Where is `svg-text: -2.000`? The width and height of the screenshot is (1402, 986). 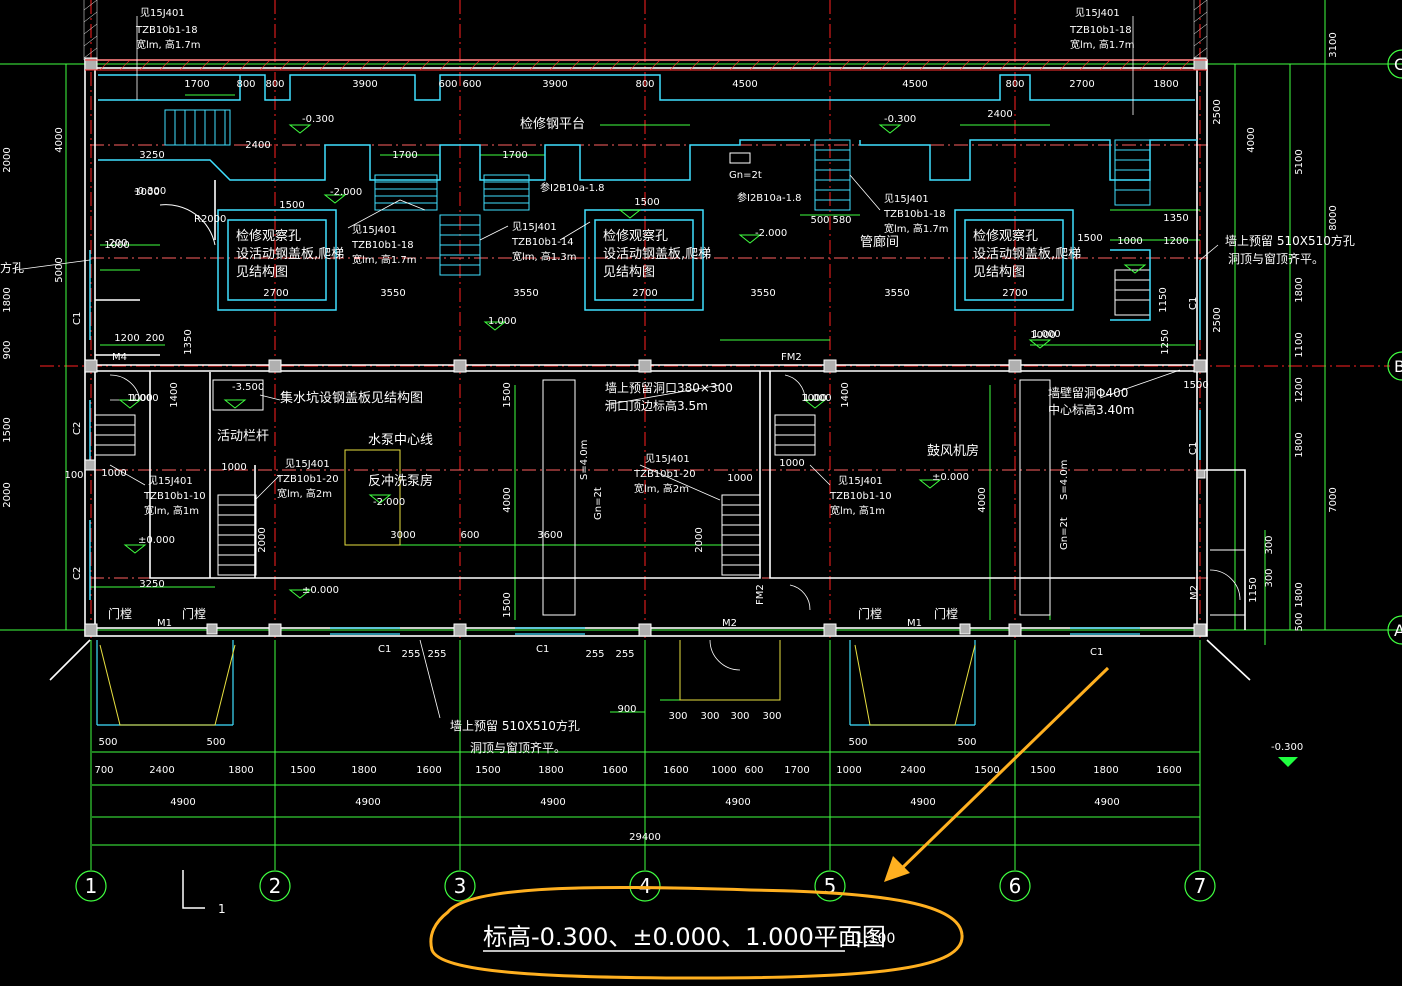 svg-text: -2.000 is located at coordinates (771, 233).